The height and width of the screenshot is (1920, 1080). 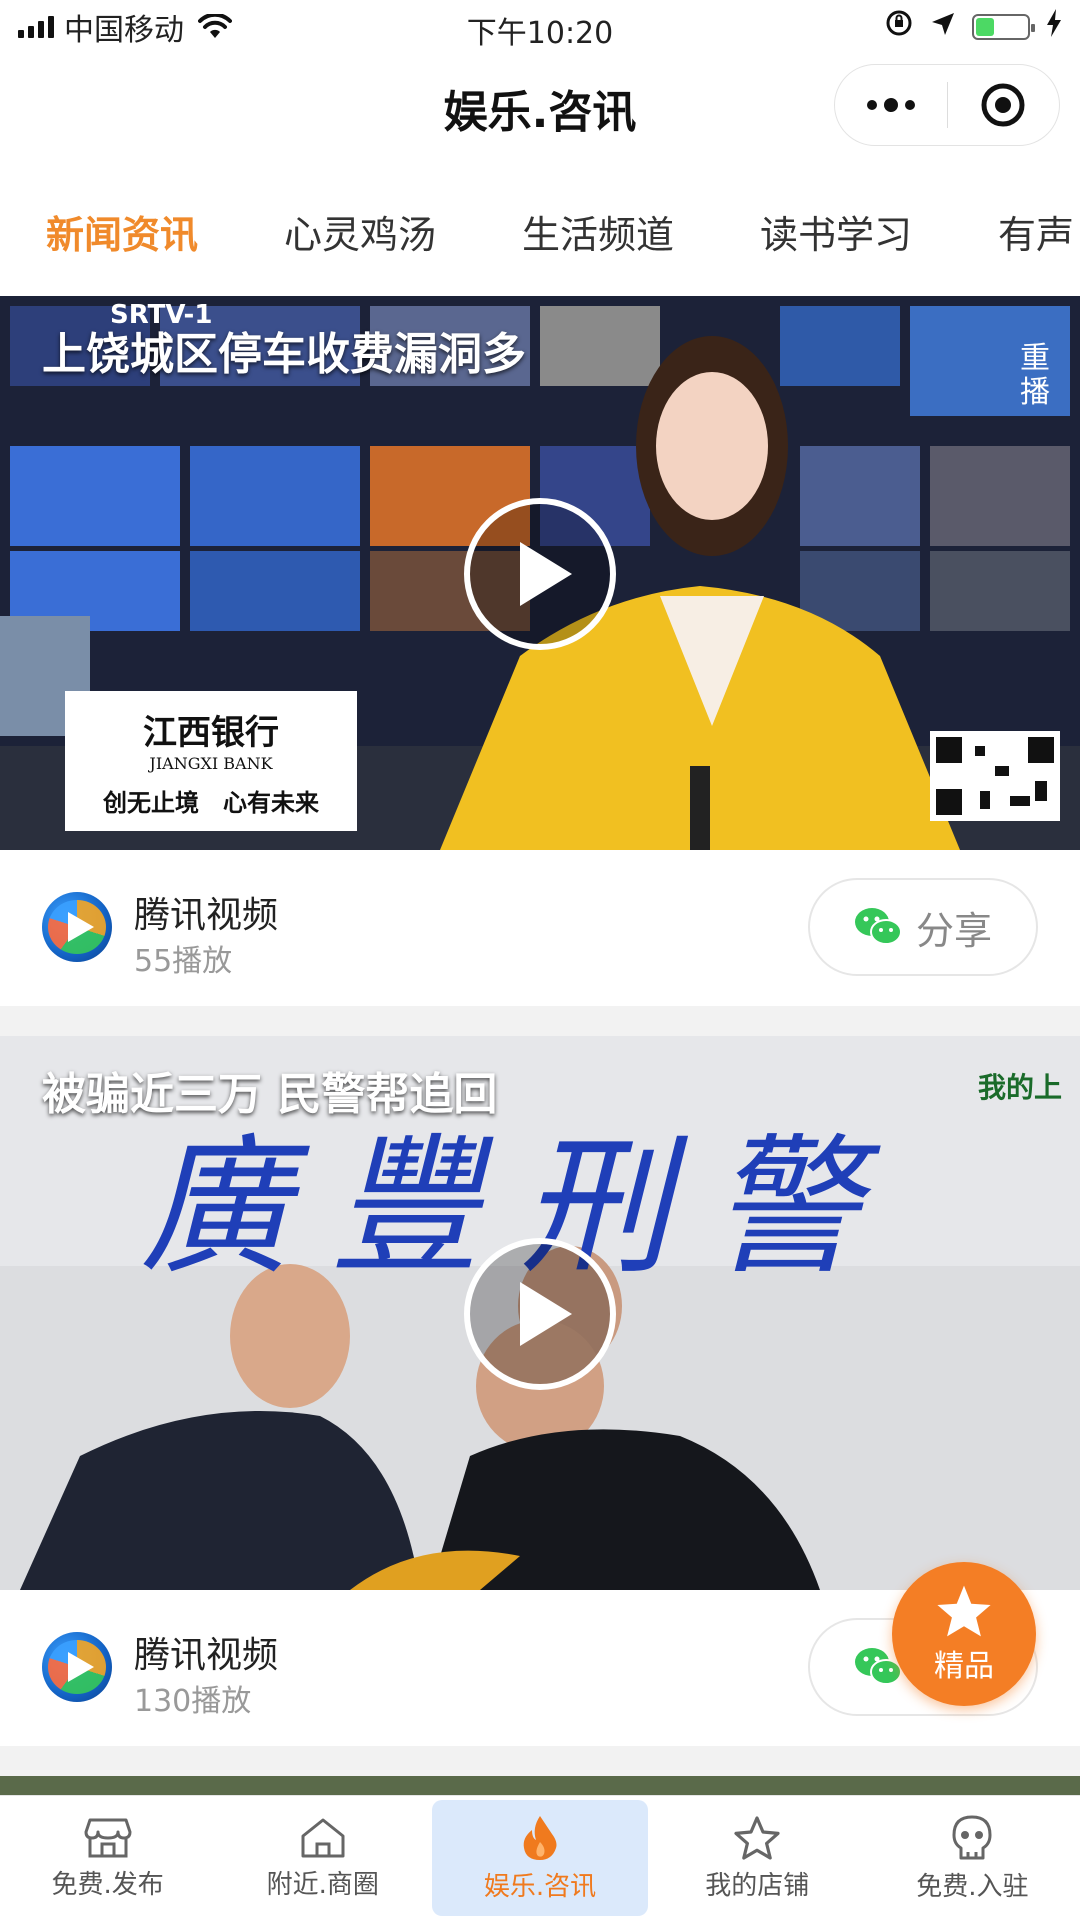 I want to click on bottom-tab-bar: 免费.发布 附近.商圈 娱乐.咨讯 我的店铺 免费.入驻, so click(x=540, y=1857).